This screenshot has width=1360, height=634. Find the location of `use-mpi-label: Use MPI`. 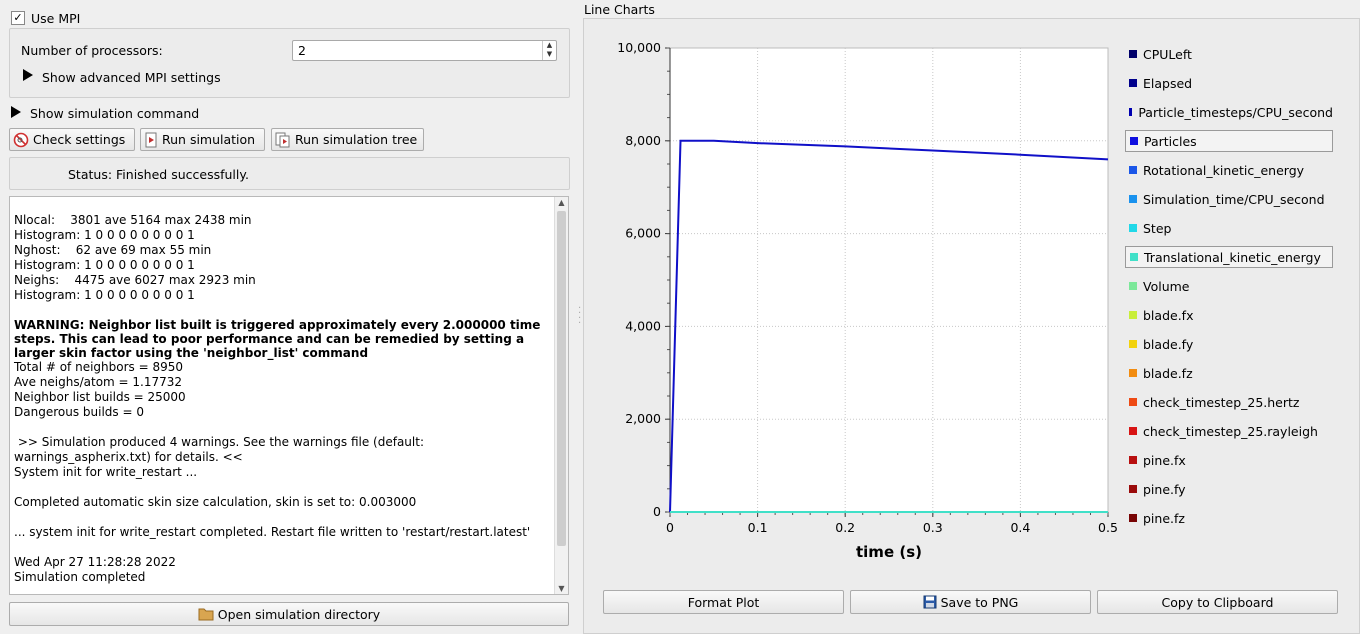

use-mpi-label: Use MPI is located at coordinates (56, 18).